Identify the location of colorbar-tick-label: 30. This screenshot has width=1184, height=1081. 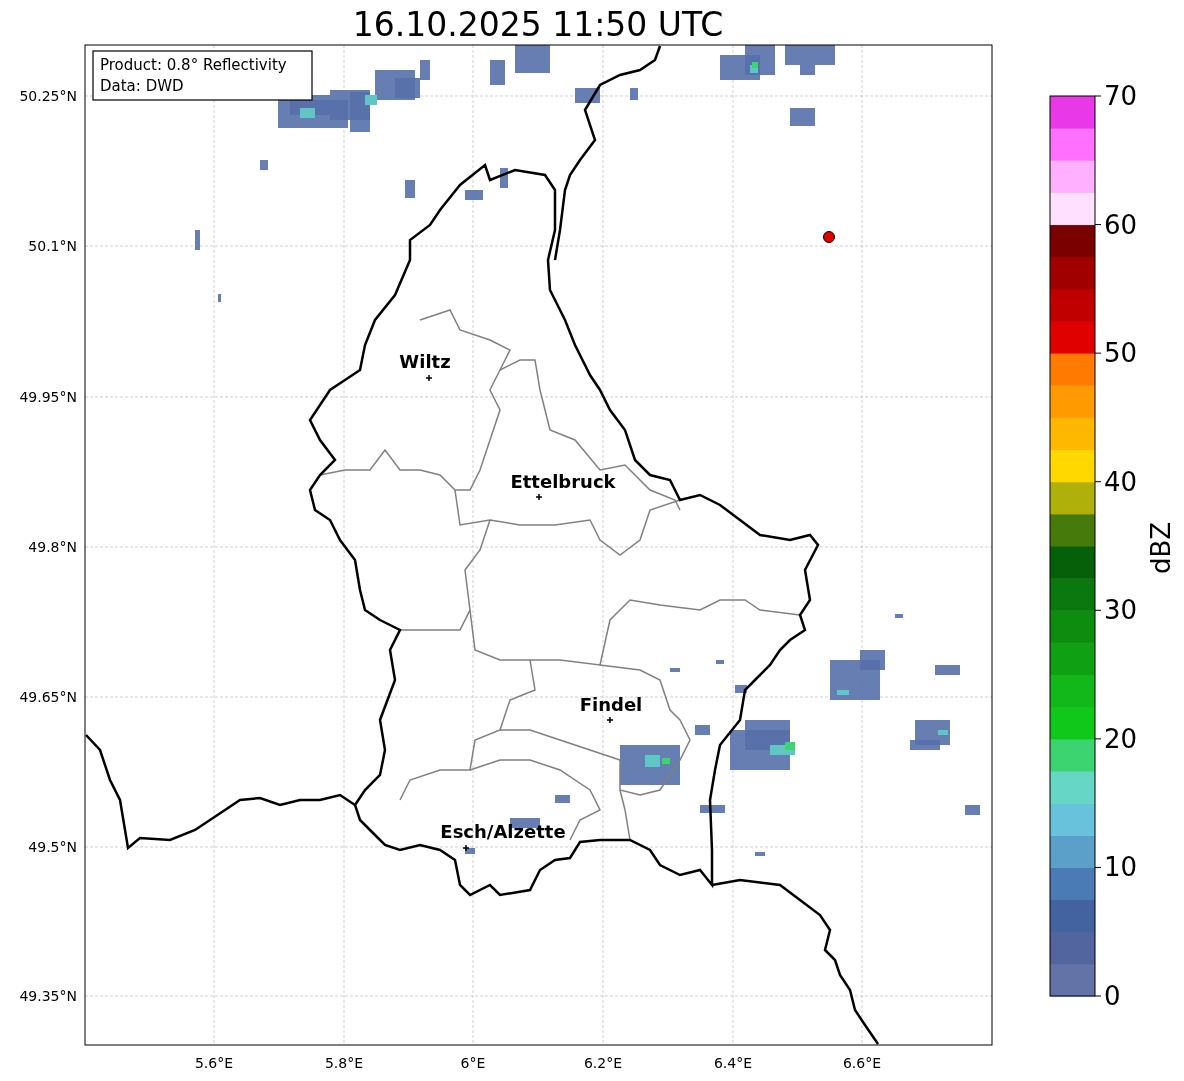
(1121, 610).